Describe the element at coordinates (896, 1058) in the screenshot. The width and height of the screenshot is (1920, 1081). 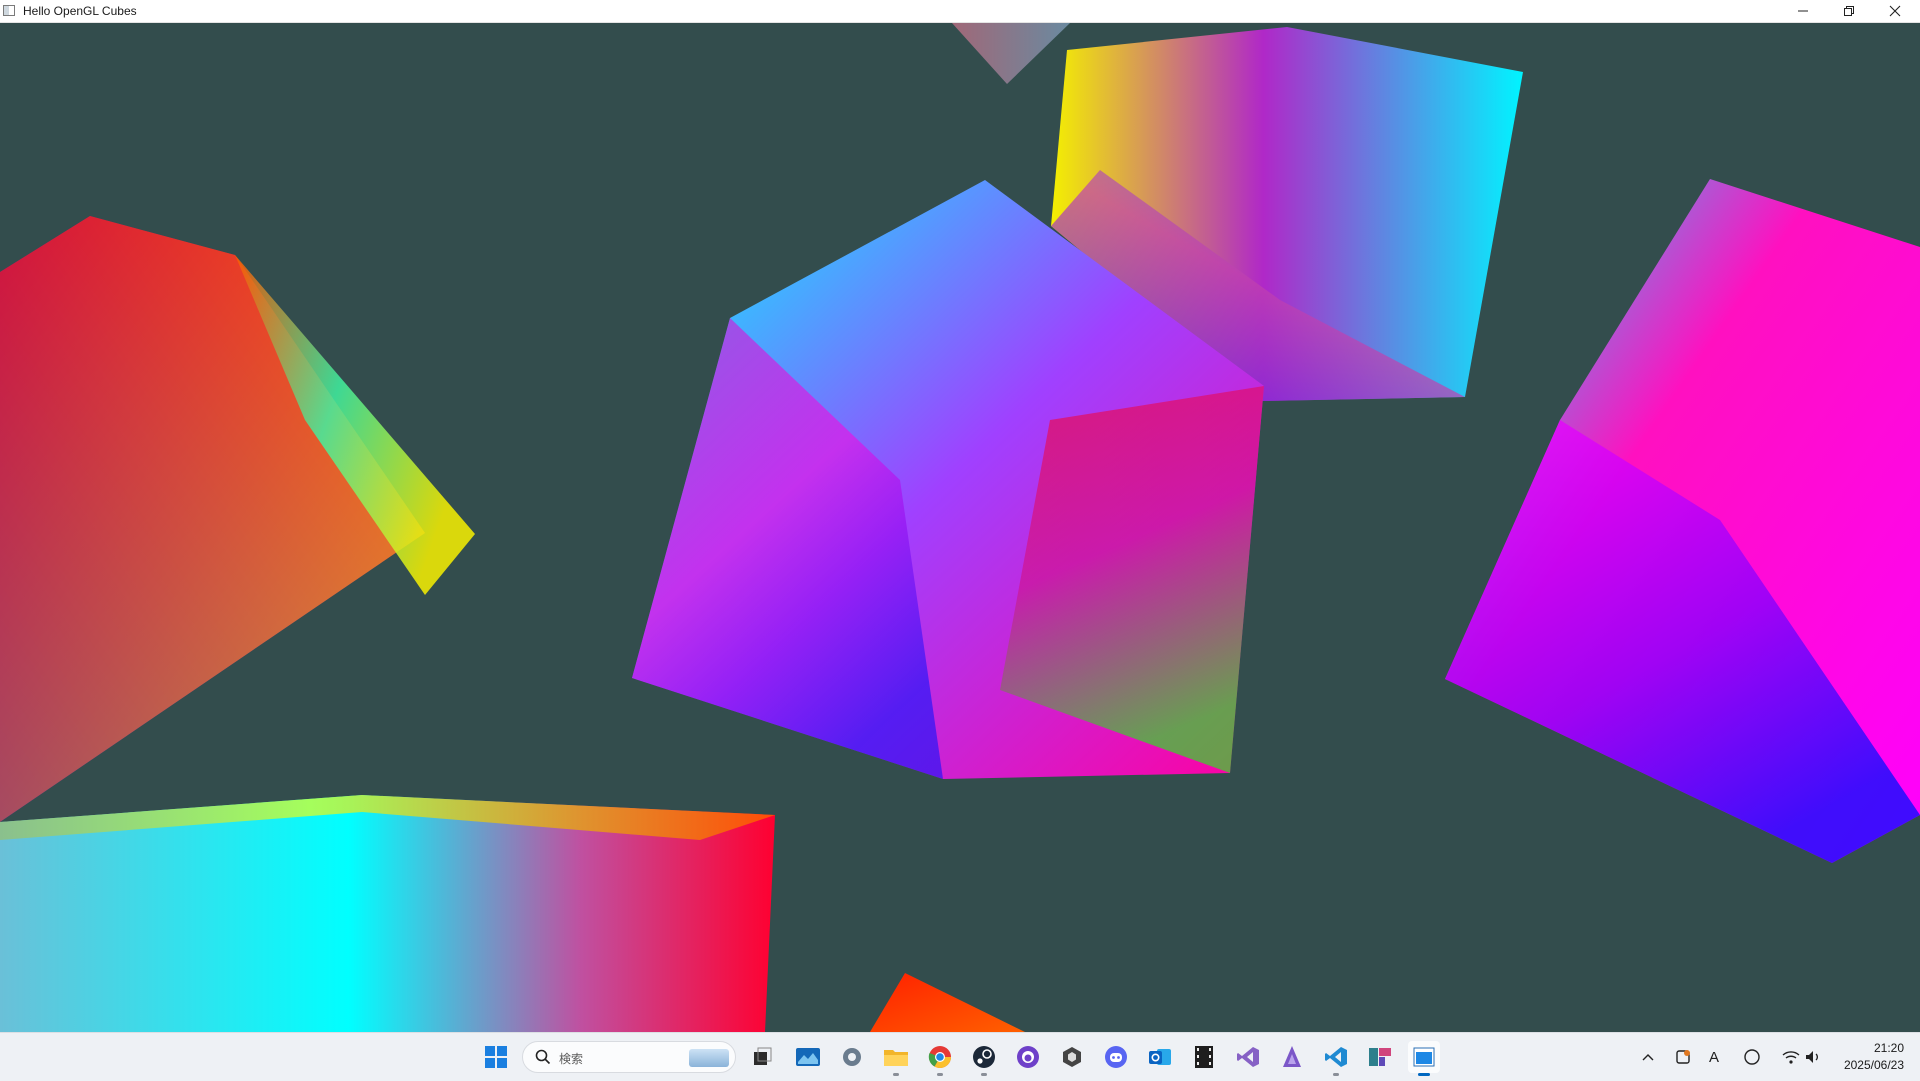
I see `file-explorer-icon` at that location.